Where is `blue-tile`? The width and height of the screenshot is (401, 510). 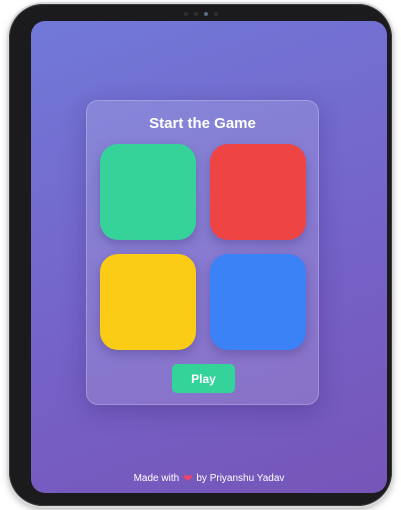 blue-tile is located at coordinates (258, 302).